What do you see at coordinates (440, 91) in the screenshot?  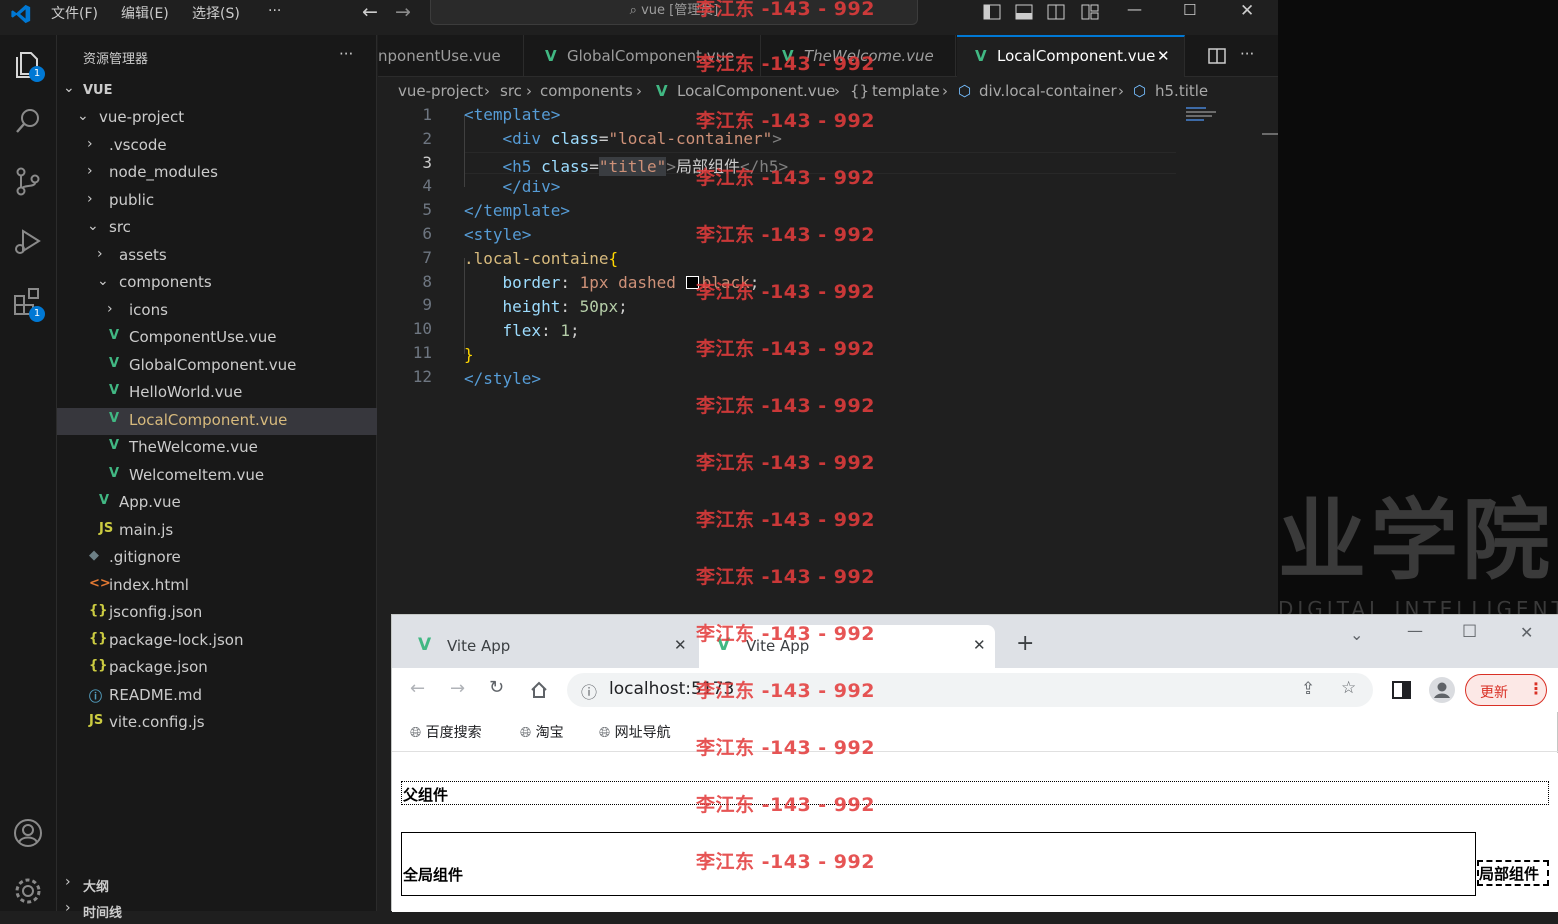 I see `breadcrumb-item: vue-project` at bounding box center [440, 91].